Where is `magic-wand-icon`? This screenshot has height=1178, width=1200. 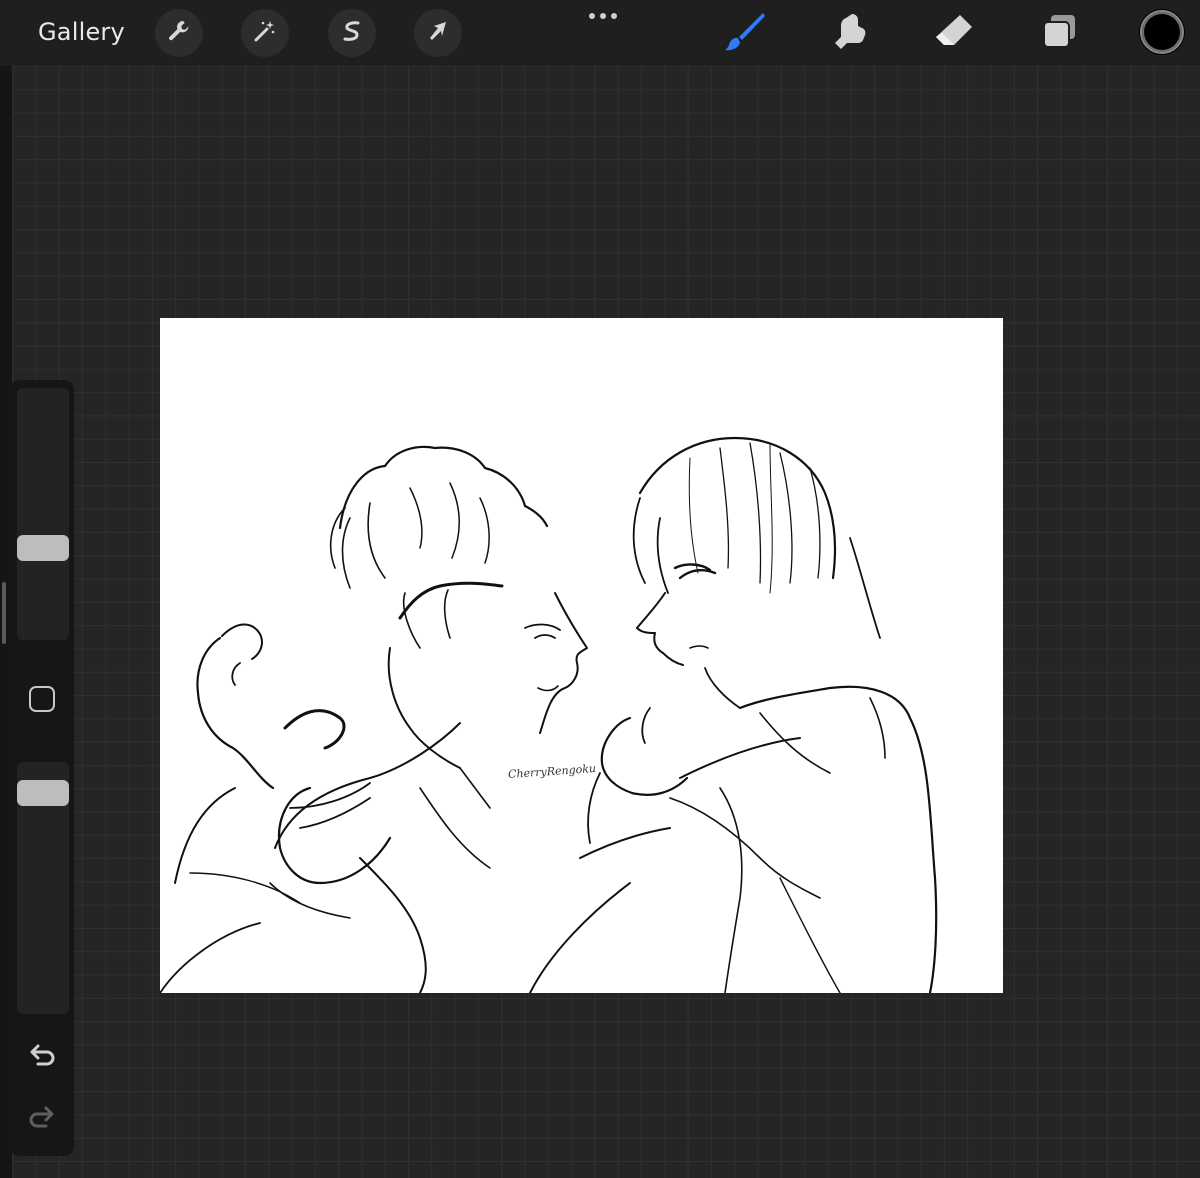
magic-wand-icon is located at coordinates (265, 33).